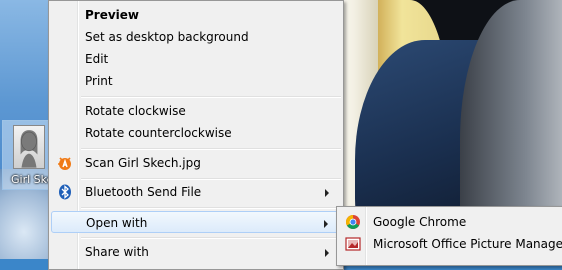  I want to click on menu-item-bluetooth-send-file: Bluetooth Send File, so click(196, 192).